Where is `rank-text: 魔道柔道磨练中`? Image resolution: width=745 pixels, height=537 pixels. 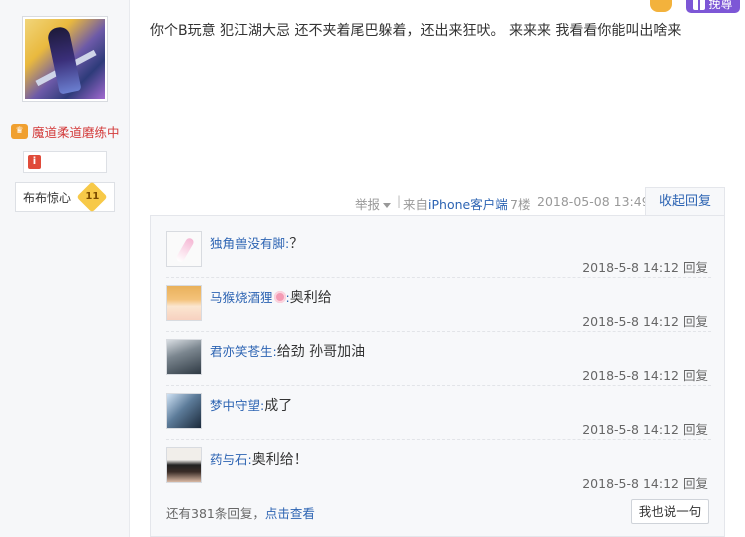 rank-text: 魔道柔道磨练中 is located at coordinates (76, 131).